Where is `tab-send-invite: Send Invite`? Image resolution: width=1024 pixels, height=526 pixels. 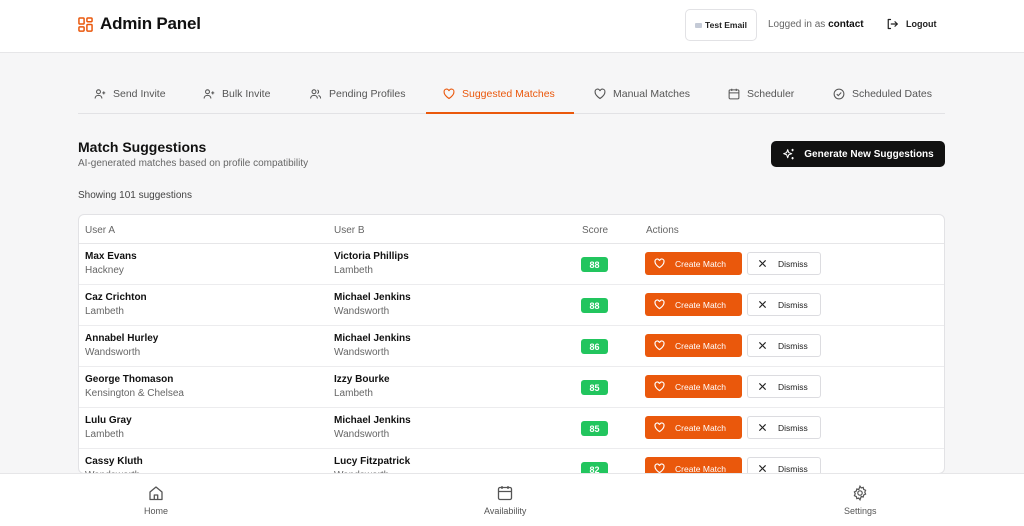
tab-send-invite: Send Invite is located at coordinates (130, 93).